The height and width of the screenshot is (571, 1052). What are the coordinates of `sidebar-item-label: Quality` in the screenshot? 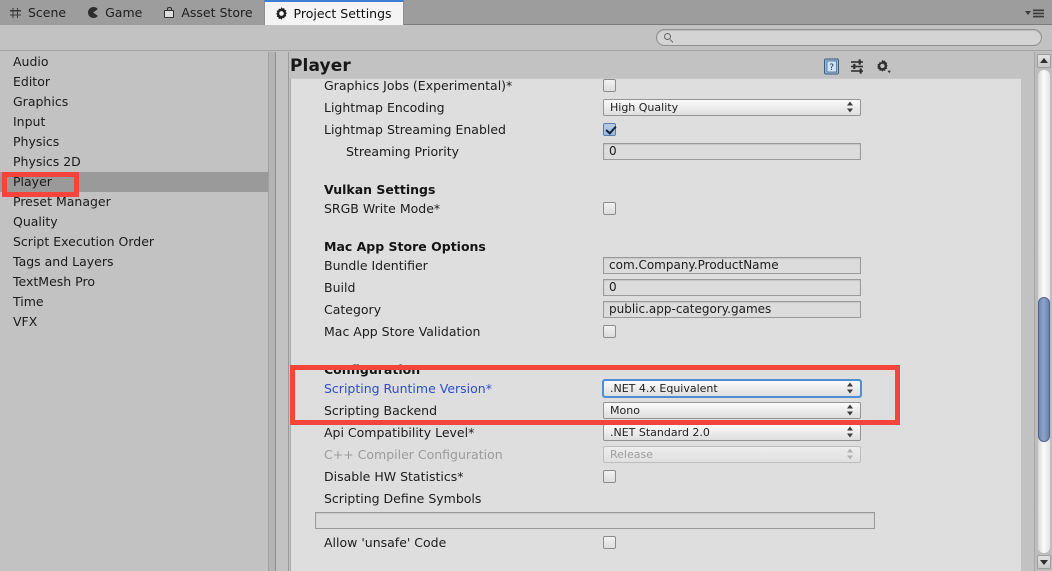 It's located at (35, 221).